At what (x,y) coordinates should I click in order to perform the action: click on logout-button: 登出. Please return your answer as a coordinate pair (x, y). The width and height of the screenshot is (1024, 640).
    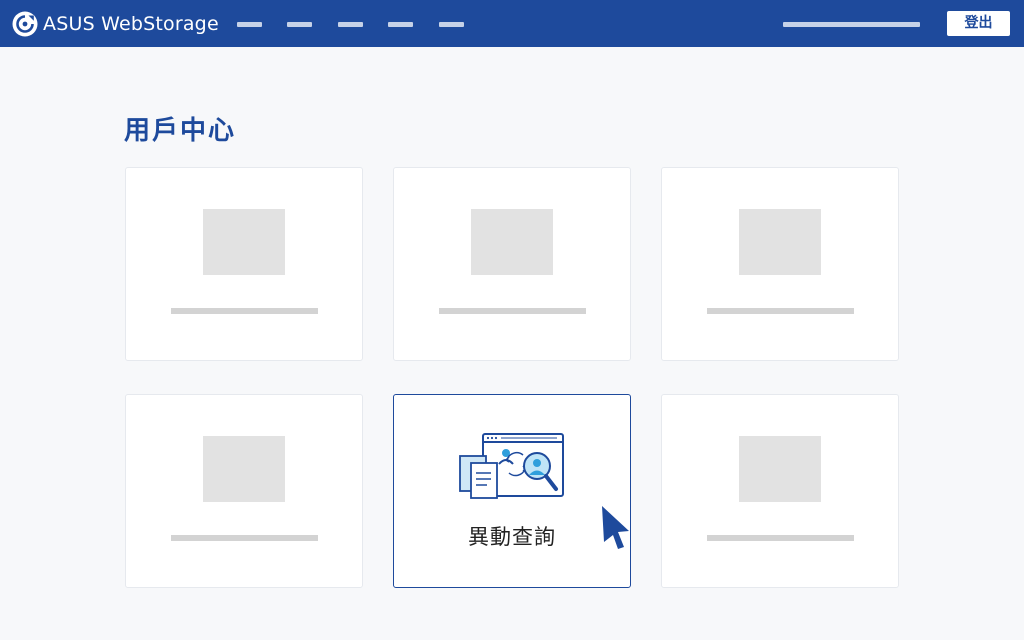
    Looking at the image, I should click on (978, 23).